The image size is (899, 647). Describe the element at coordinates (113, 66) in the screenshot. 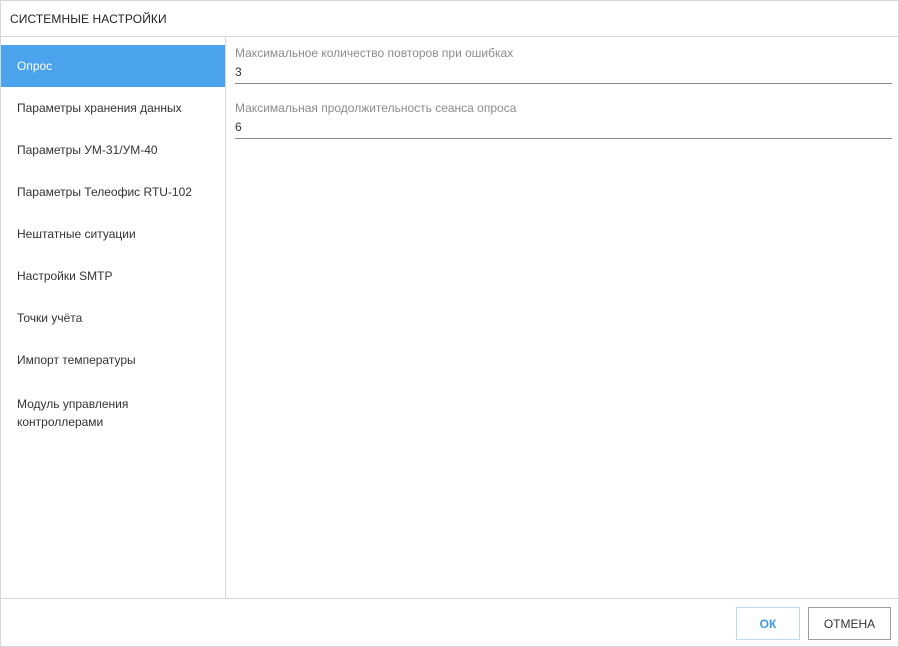

I see `sidebar-item-polling: Опрос` at that location.